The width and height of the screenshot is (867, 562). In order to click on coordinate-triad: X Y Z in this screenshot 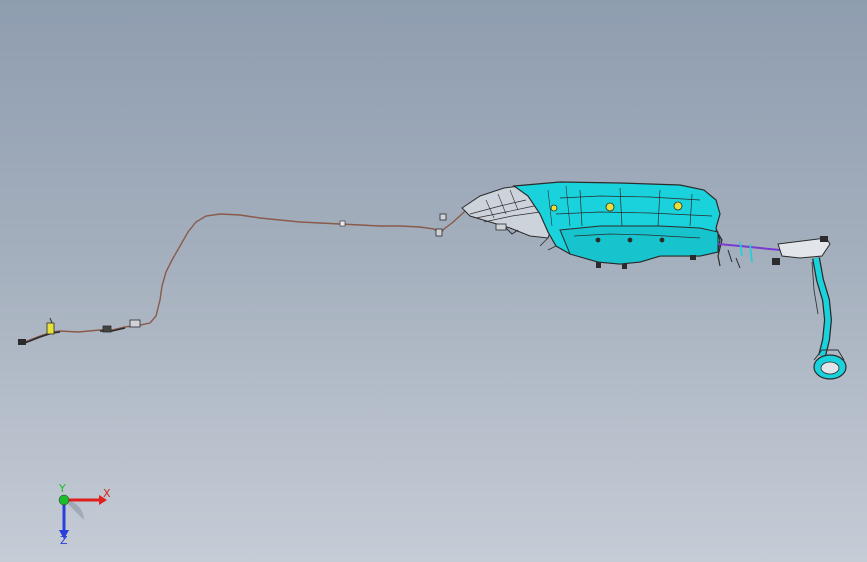, I will do `click(84, 514)`.